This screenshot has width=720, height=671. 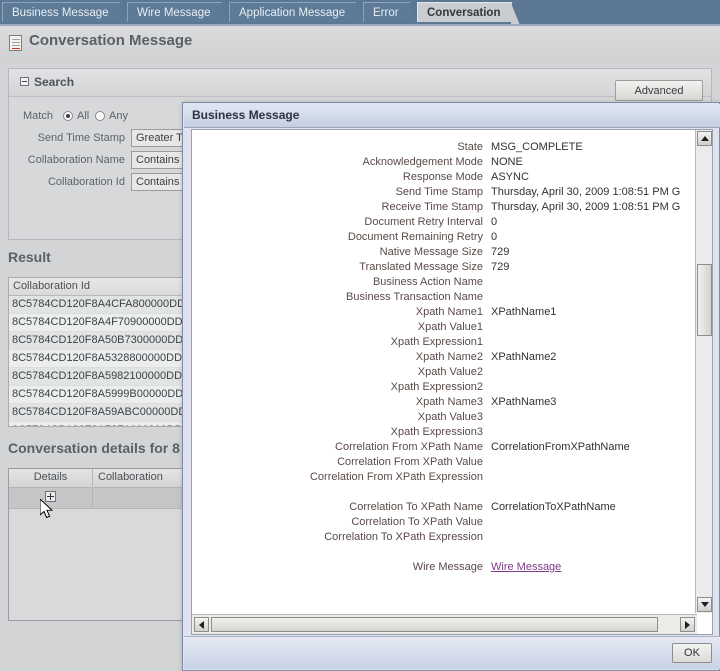 I want to click on tab-label: Error, so click(x=386, y=13).